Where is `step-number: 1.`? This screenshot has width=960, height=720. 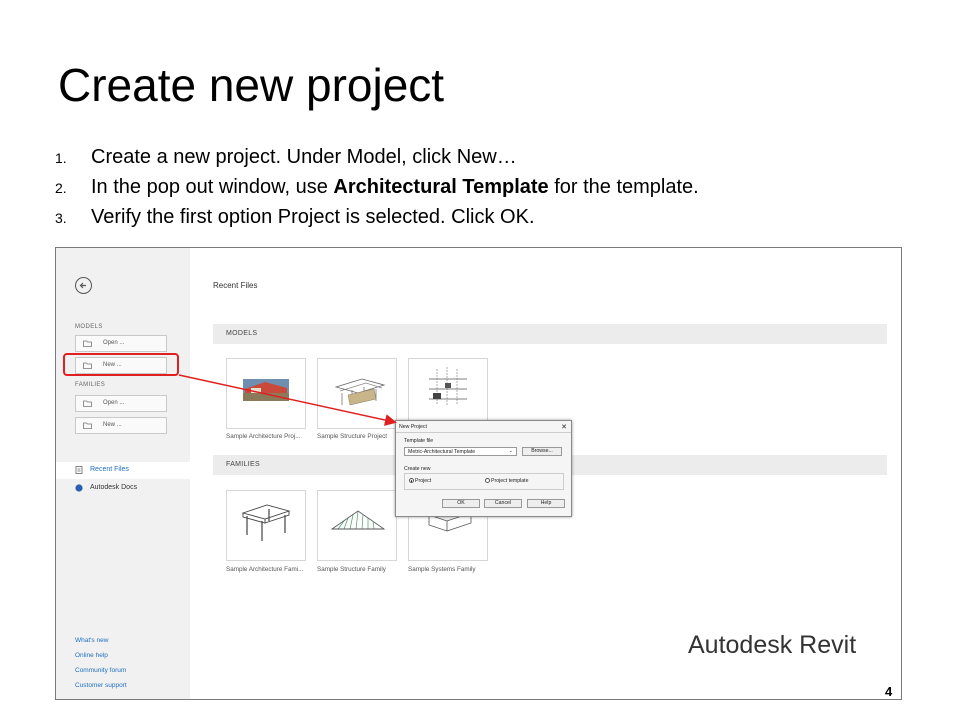 step-number: 1. is located at coordinates (61, 158).